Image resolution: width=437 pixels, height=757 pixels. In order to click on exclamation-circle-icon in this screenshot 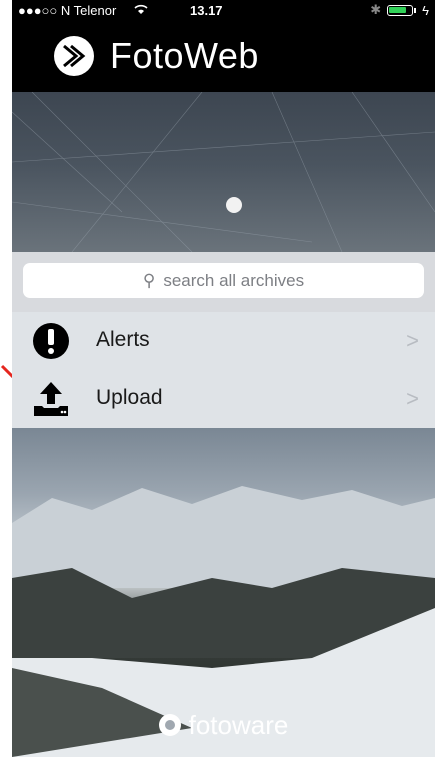, I will do `click(51, 341)`.